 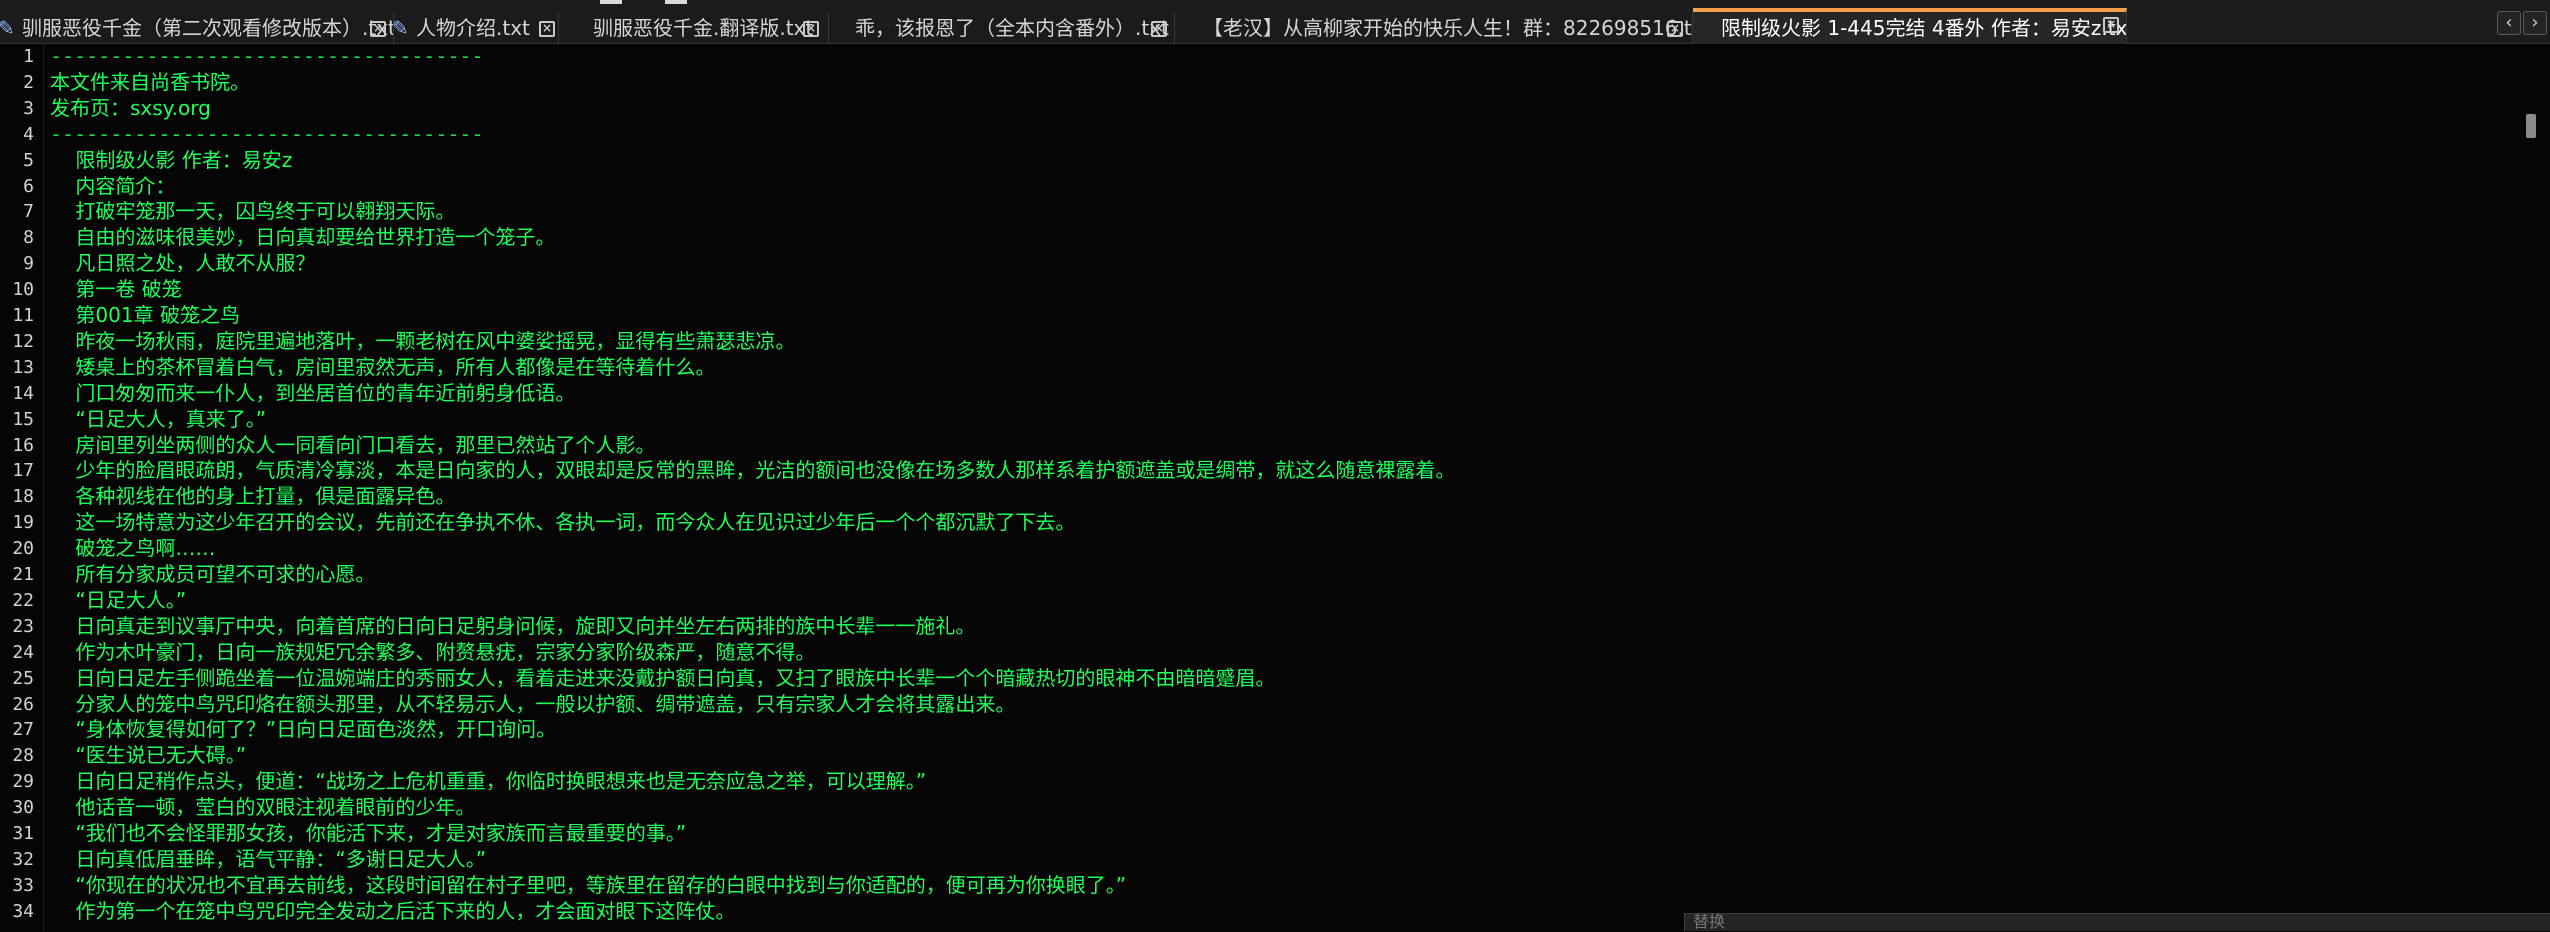 I want to click on line-number: 21, so click(x=23, y=574).